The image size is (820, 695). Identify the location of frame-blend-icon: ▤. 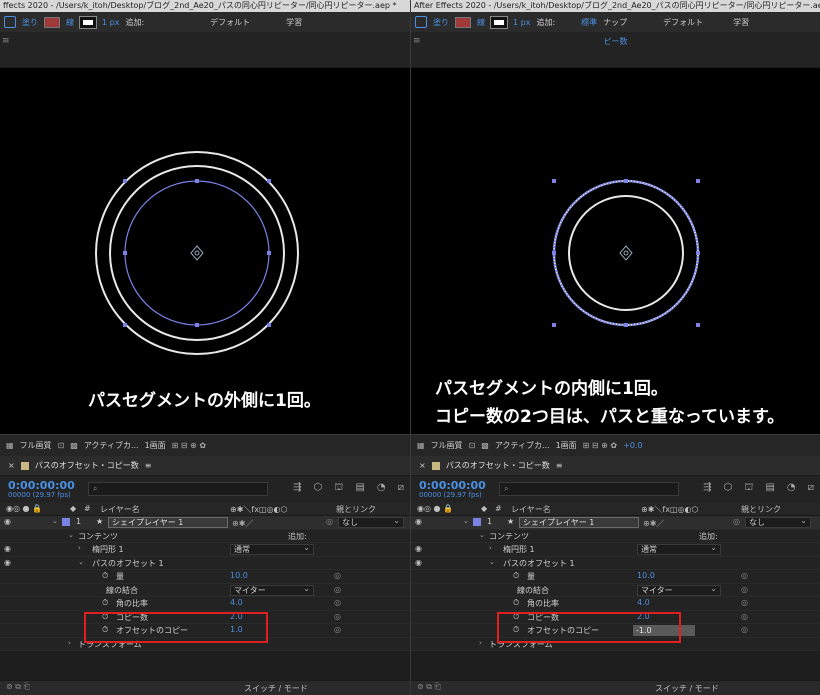
(769, 488).